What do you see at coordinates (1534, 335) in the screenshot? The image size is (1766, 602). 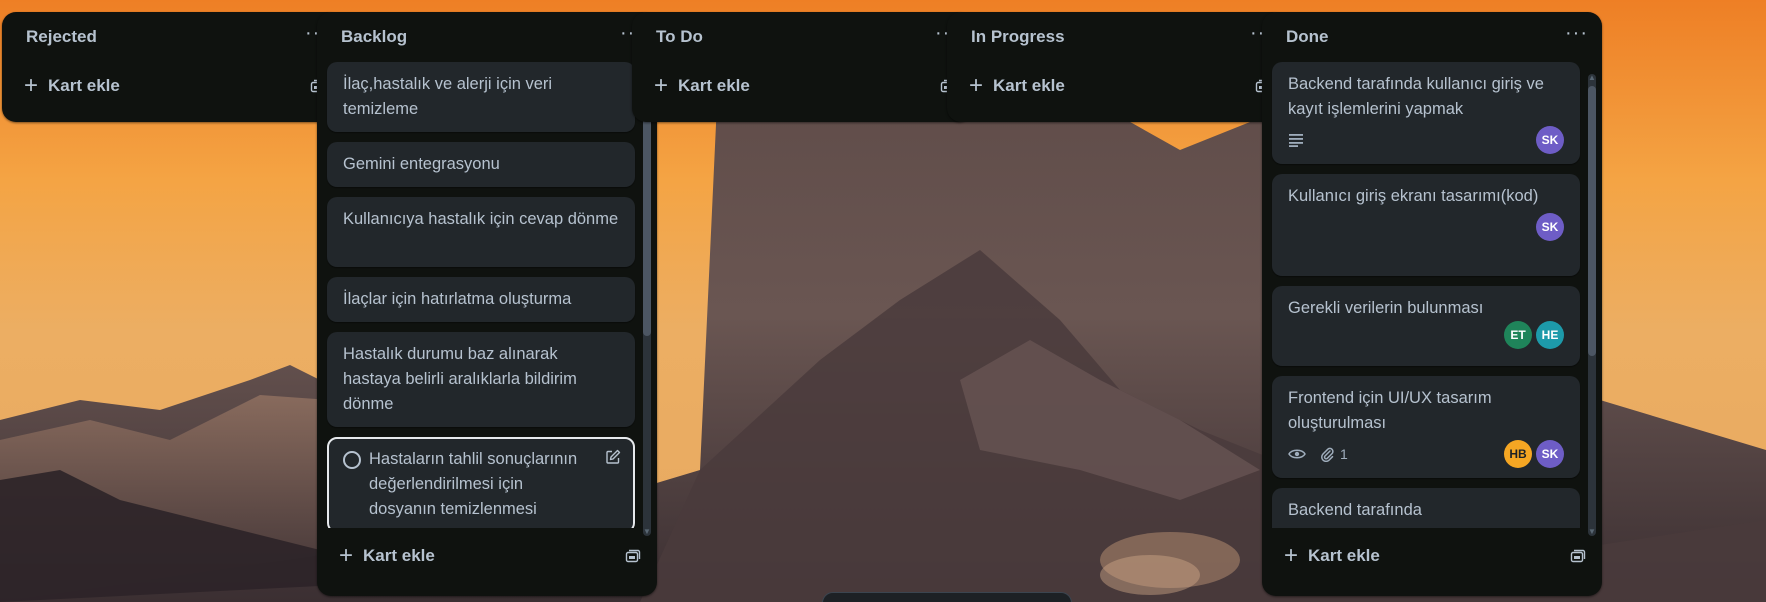 I see `card-members: ET HE` at bounding box center [1534, 335].